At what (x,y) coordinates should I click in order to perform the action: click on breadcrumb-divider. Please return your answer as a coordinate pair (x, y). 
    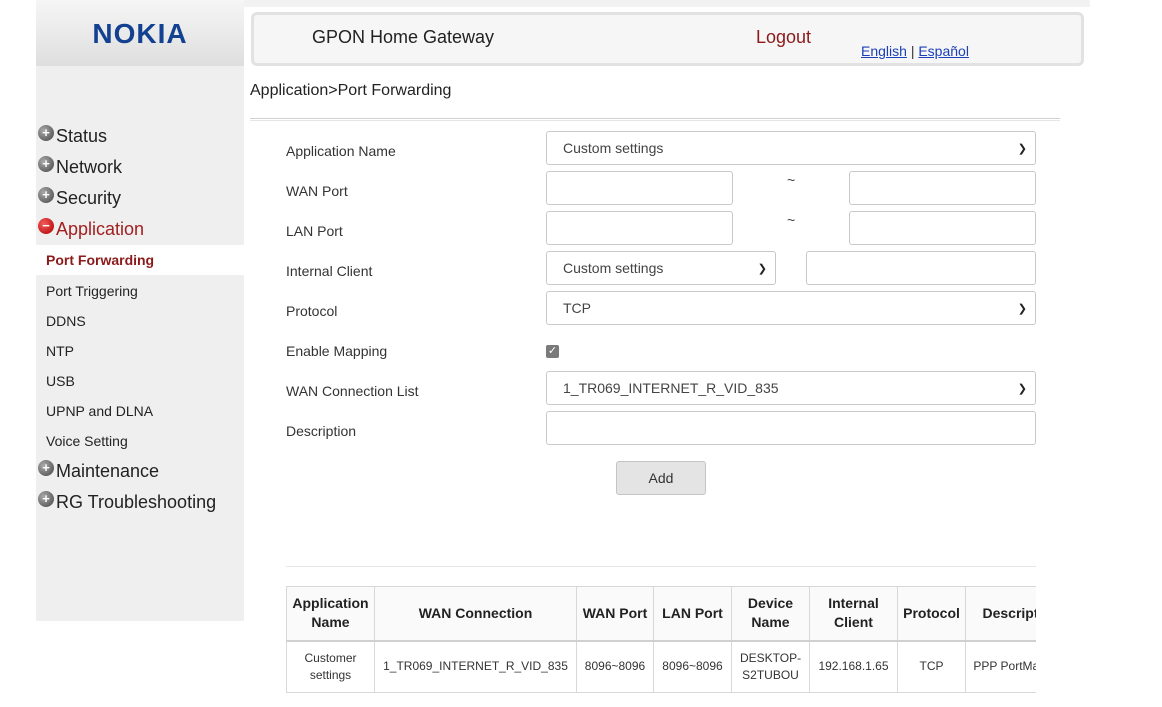
    Looking at the image, I should click on (655, 119).